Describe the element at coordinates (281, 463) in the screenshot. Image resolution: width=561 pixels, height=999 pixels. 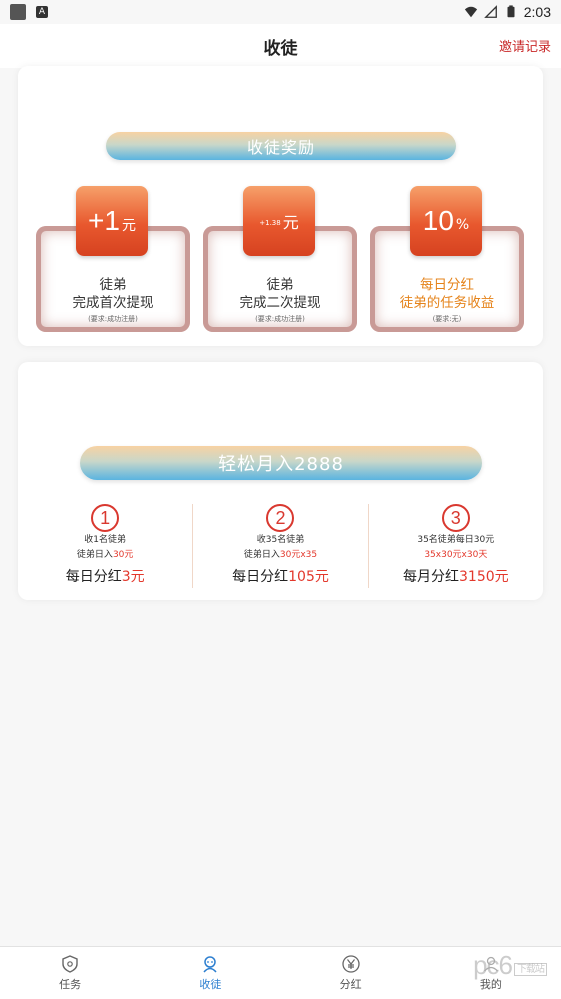
I see `income-section-title: 轻松月入2888` at that location.